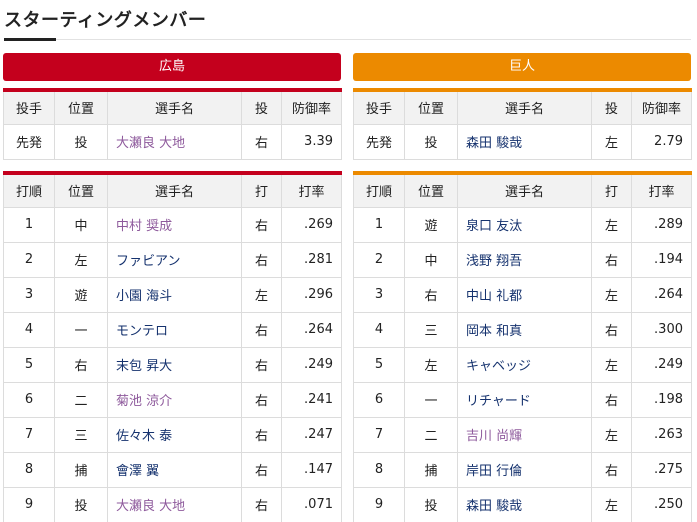 The width and height of the screenshot is (697, 522). I want to click on player-name-link: 小園 海斗, so click(174, 294).